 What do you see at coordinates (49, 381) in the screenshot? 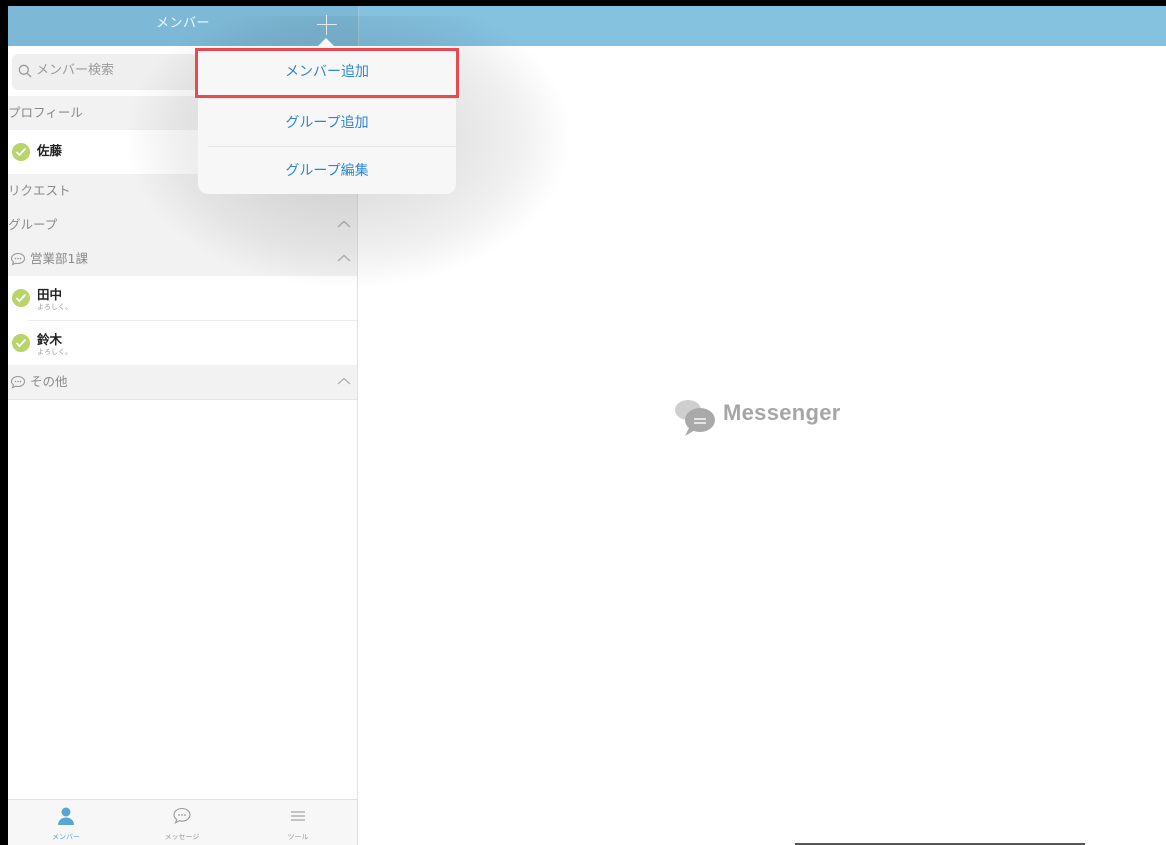
I see `group-name: その他` at bounding box center [49, 381].